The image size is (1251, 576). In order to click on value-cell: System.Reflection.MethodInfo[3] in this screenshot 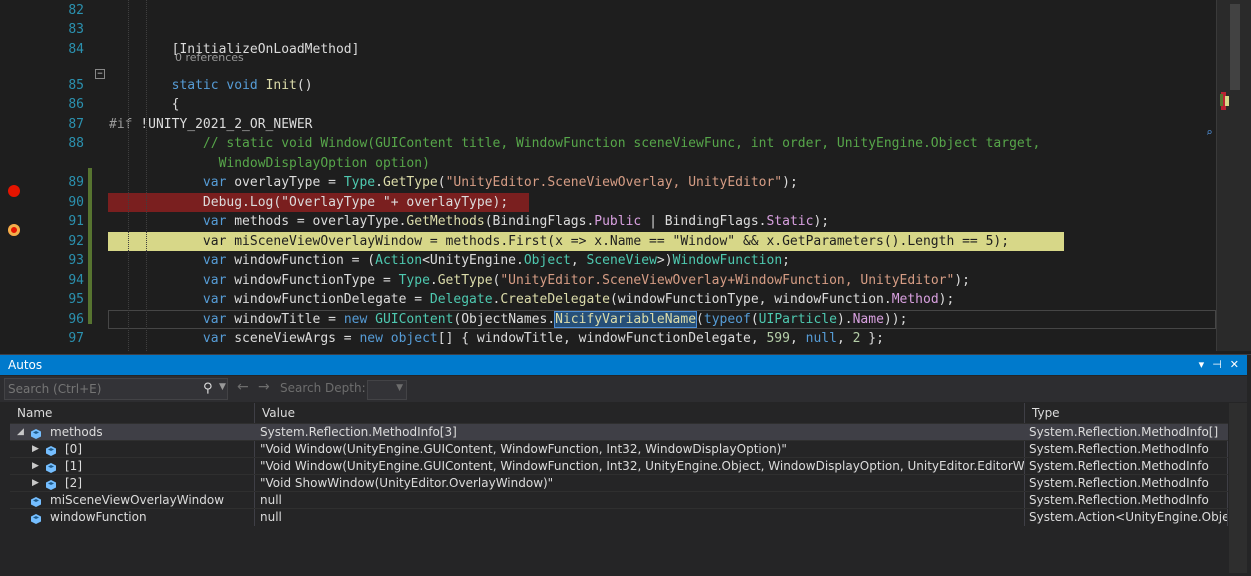, I will do `click(640, 432)`.